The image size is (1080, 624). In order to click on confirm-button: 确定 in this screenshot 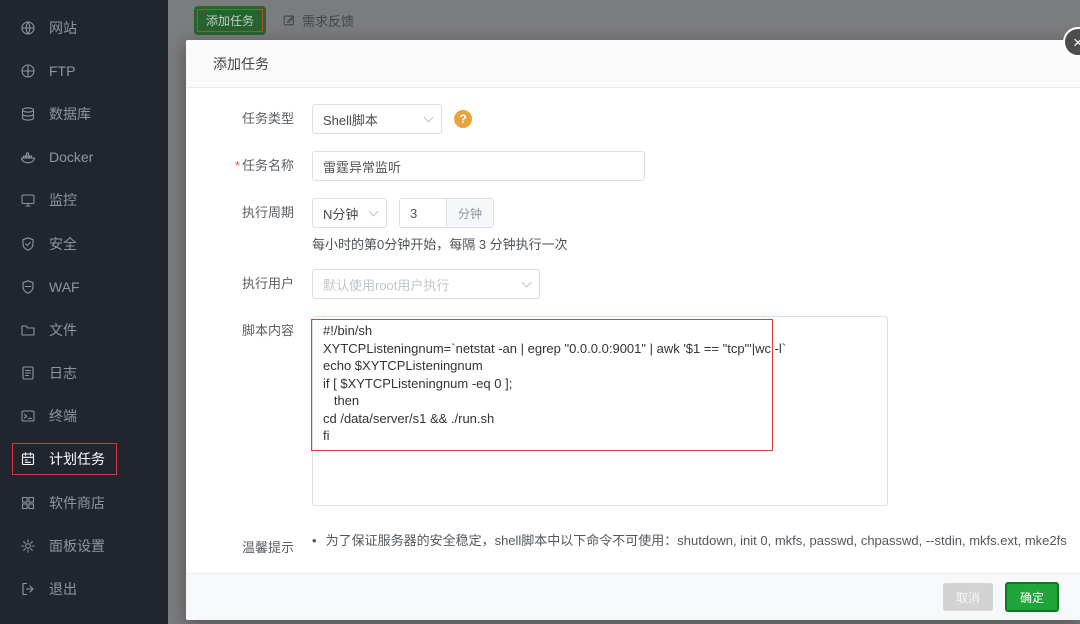, I will do `click(1031, 597)`.